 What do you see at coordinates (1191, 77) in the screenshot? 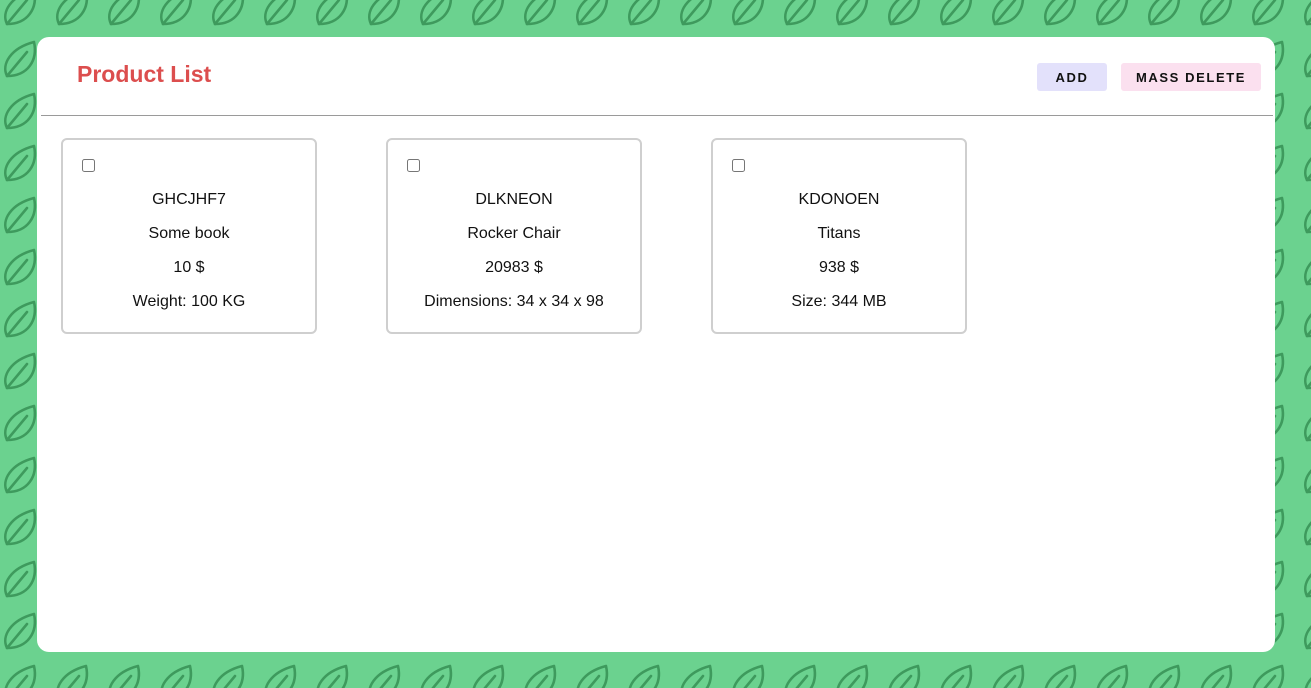
I see `mass-delete-button: MASS DELETE` at bounding box center [1191, 77].